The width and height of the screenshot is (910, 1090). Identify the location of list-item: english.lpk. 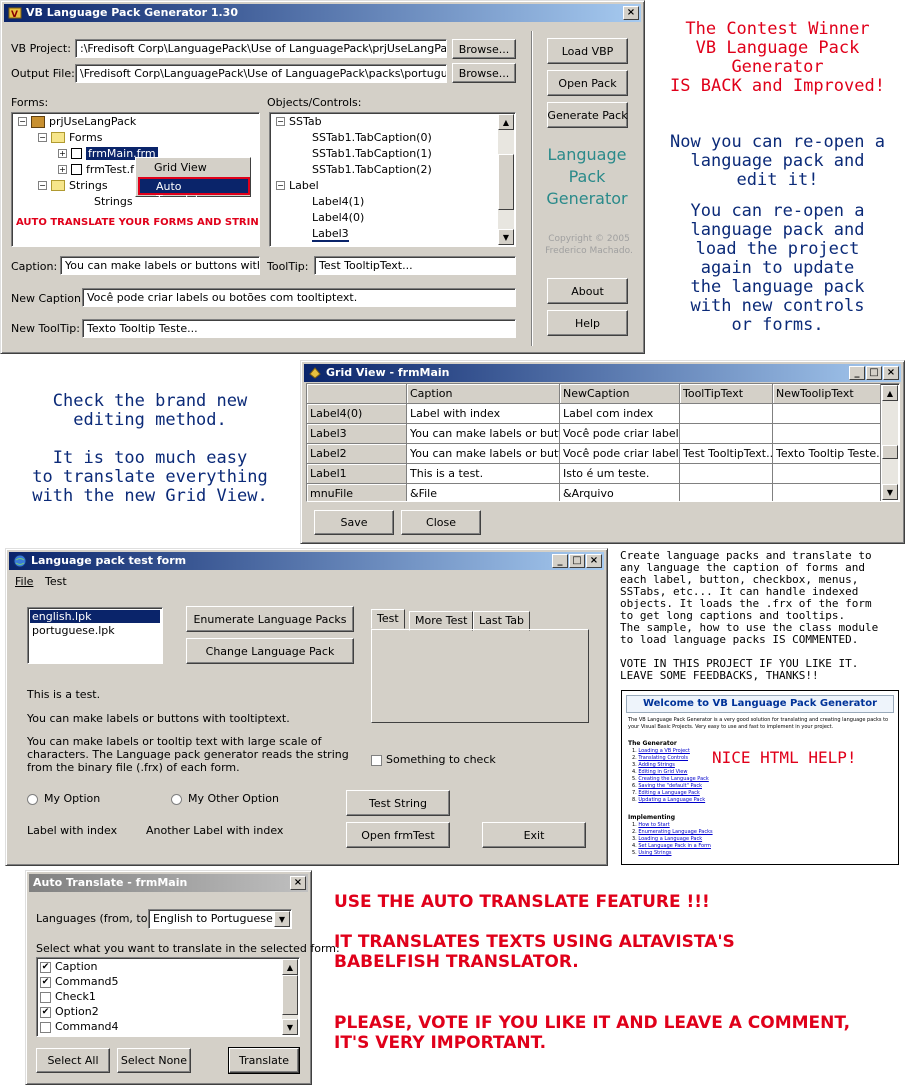
(95, 616).